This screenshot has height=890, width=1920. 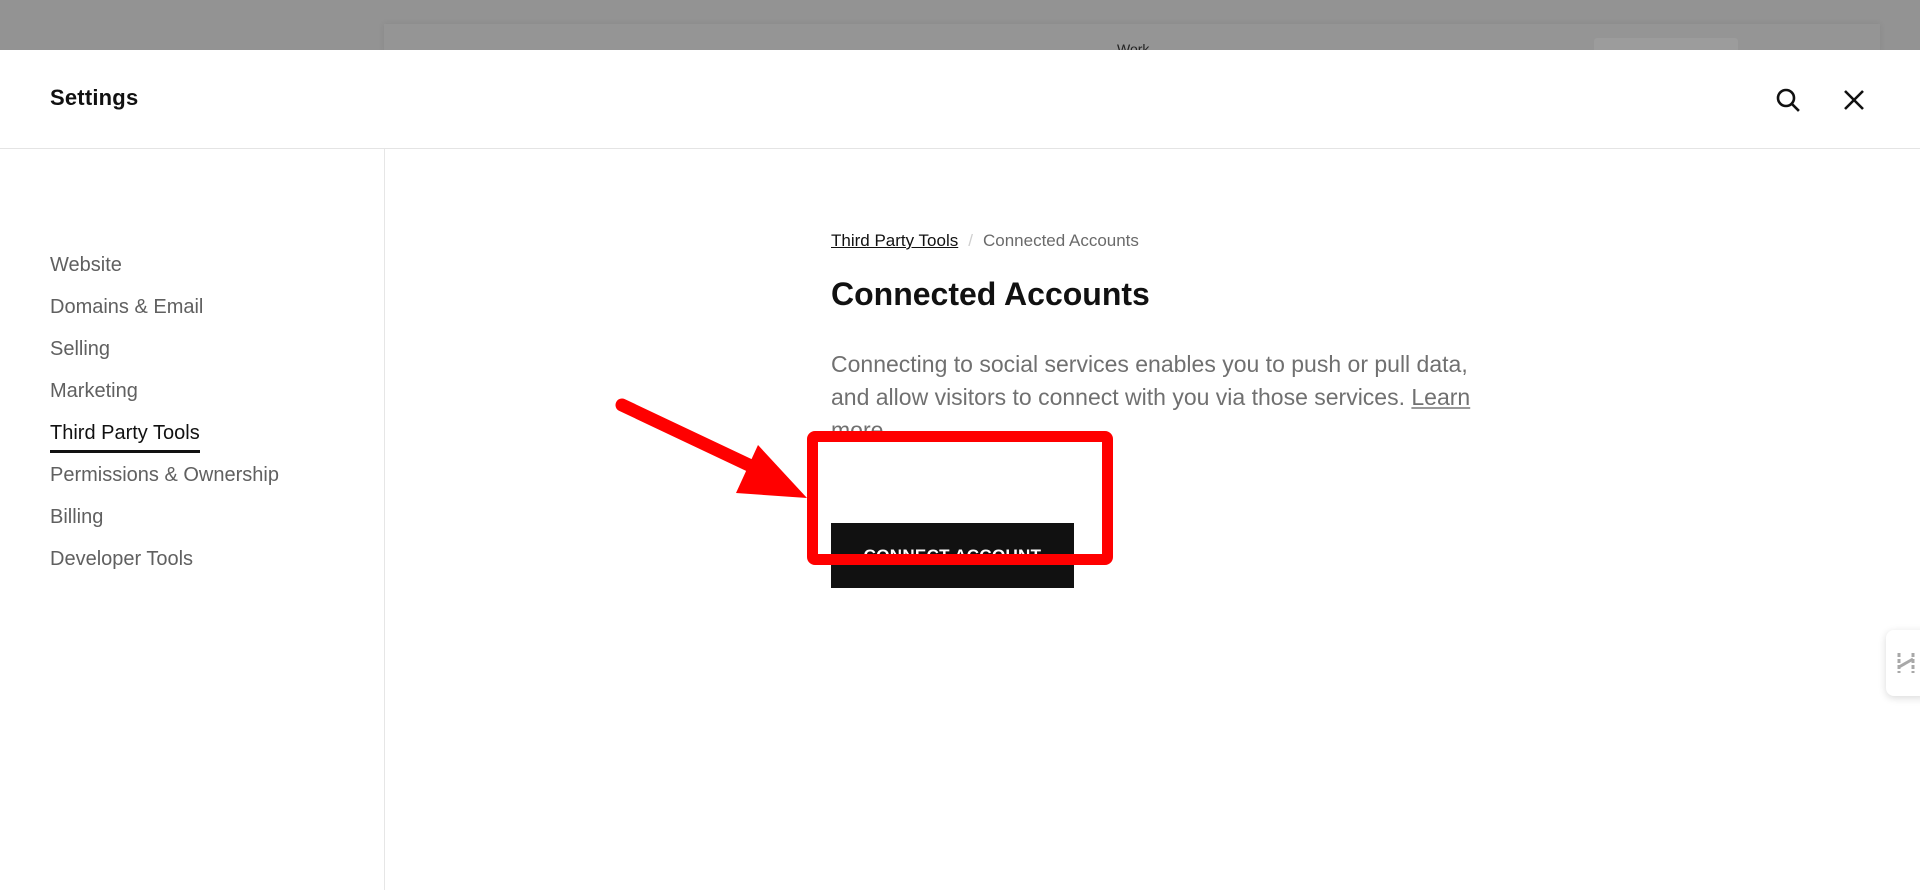 What do you see at coordinates (76, 517) in the screenshot?
I see `sidebar-item-billing: Billing` at bounding box center [76, 517].